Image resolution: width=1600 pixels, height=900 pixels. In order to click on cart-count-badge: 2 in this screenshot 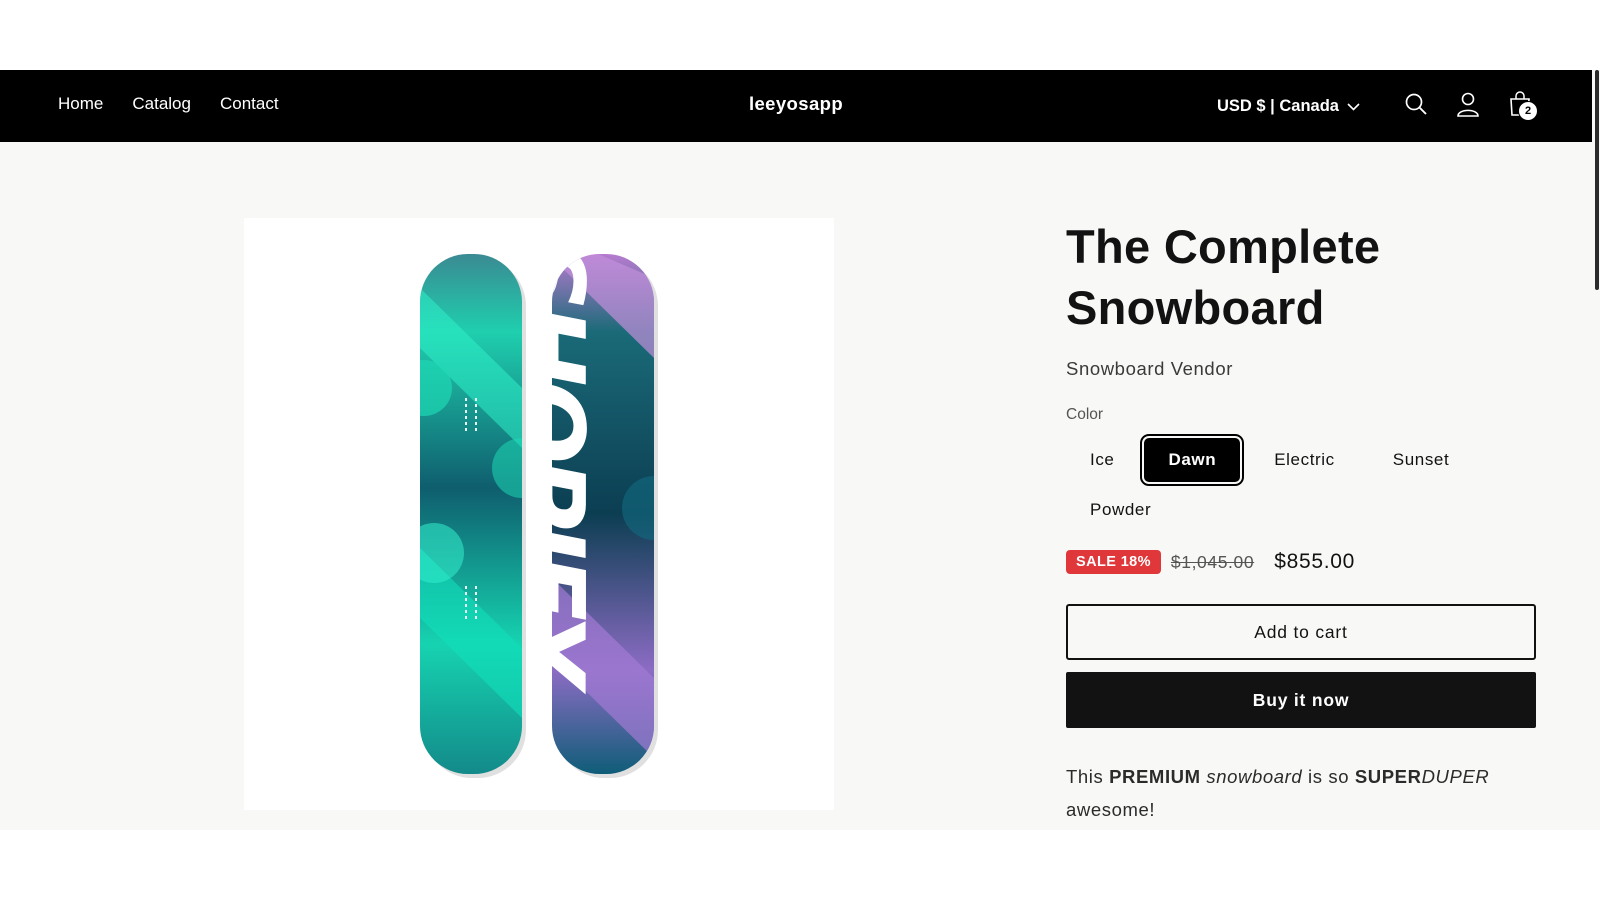, I will do `click(1528, 111)`.